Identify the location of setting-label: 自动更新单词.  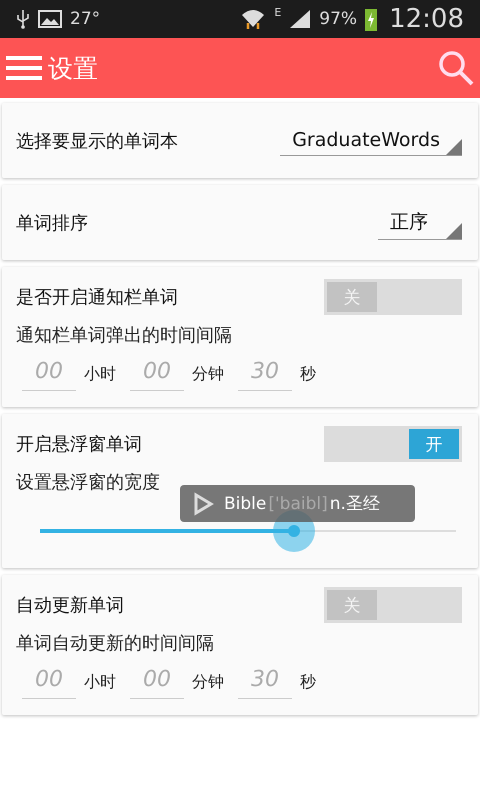
(70, 605).